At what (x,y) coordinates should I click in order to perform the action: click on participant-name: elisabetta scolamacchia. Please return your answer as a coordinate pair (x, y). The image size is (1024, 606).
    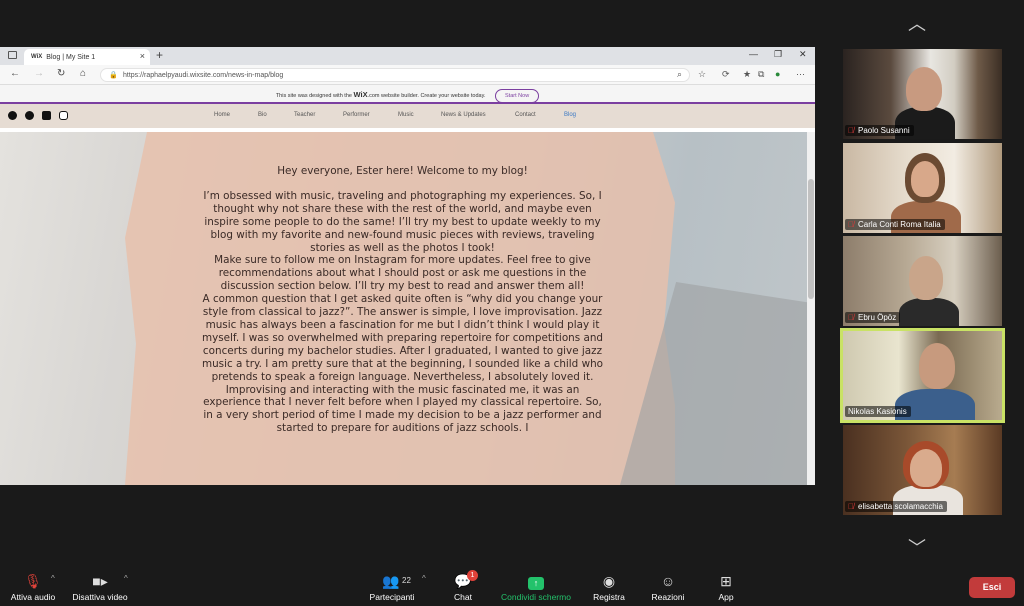
    Looking at the image, I should click on (900, 506).